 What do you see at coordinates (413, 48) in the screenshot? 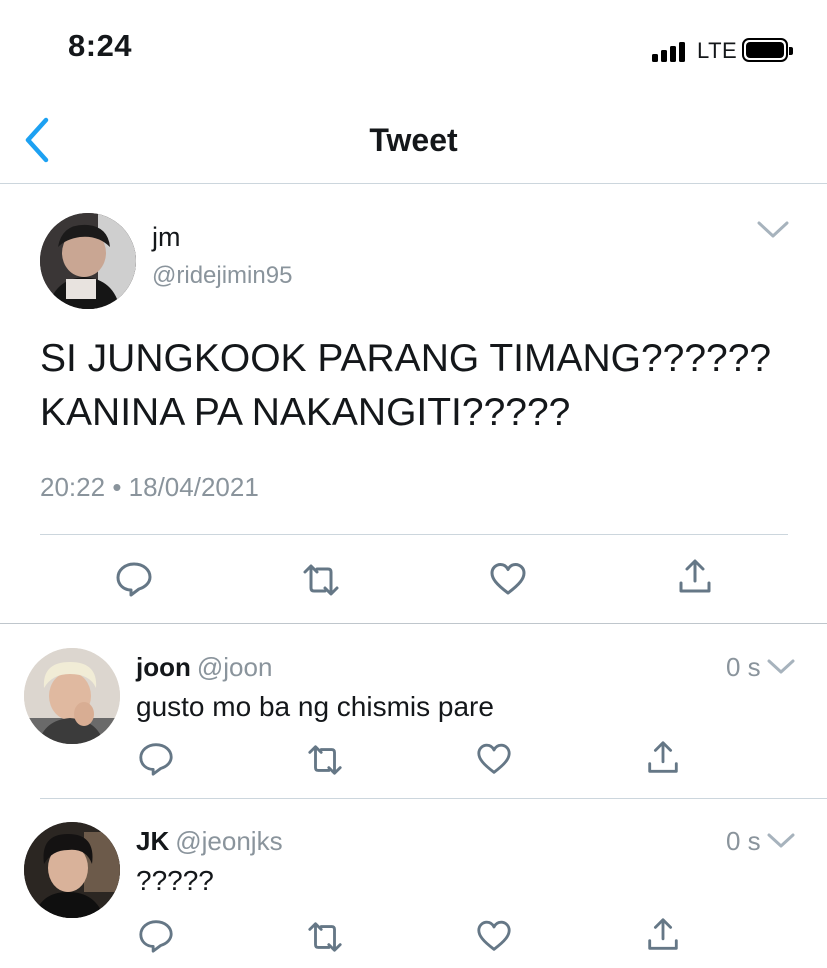
I see `status-bar: 8:24 LTE` at bounding box center [413, 48].